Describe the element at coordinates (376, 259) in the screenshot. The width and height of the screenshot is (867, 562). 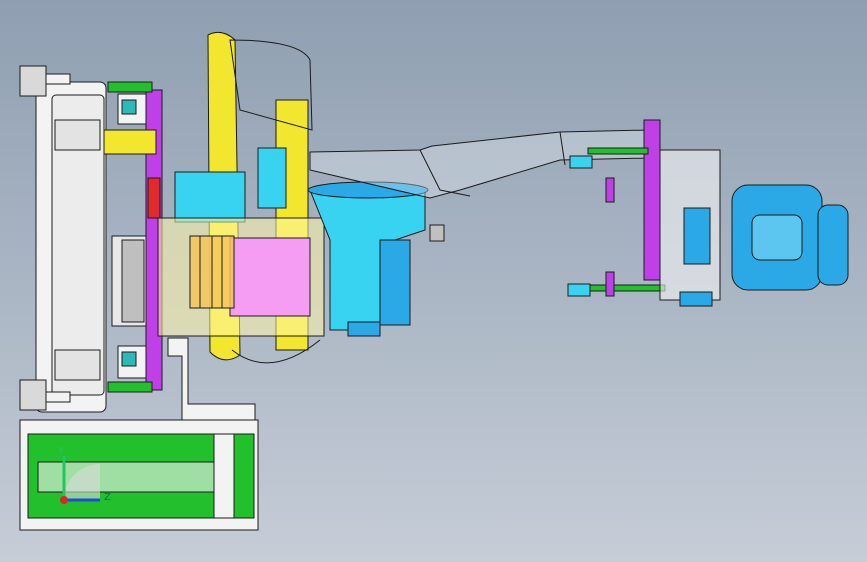
I see `robot-base` at that location.